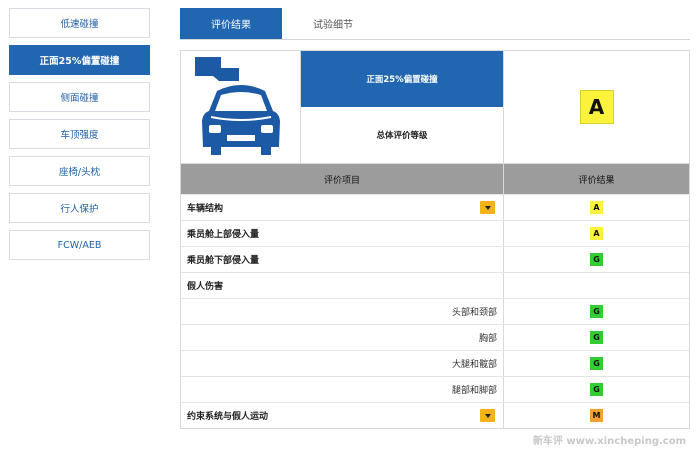 The width and height of the screenshot is (700, 453). Describe the element at coordinates (79, 134) in the screenshot. I see `sidebar-item-roof-strength: 车顶强度` at that location.